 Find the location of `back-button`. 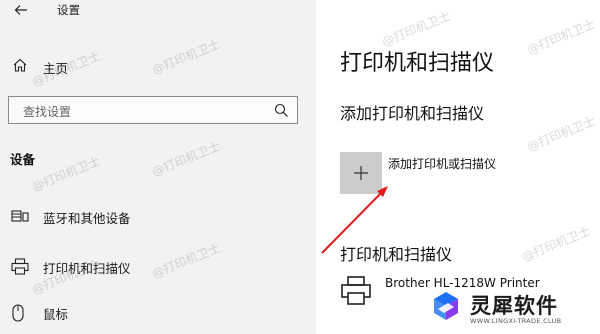

back-button is located at coordinates (21, 10).